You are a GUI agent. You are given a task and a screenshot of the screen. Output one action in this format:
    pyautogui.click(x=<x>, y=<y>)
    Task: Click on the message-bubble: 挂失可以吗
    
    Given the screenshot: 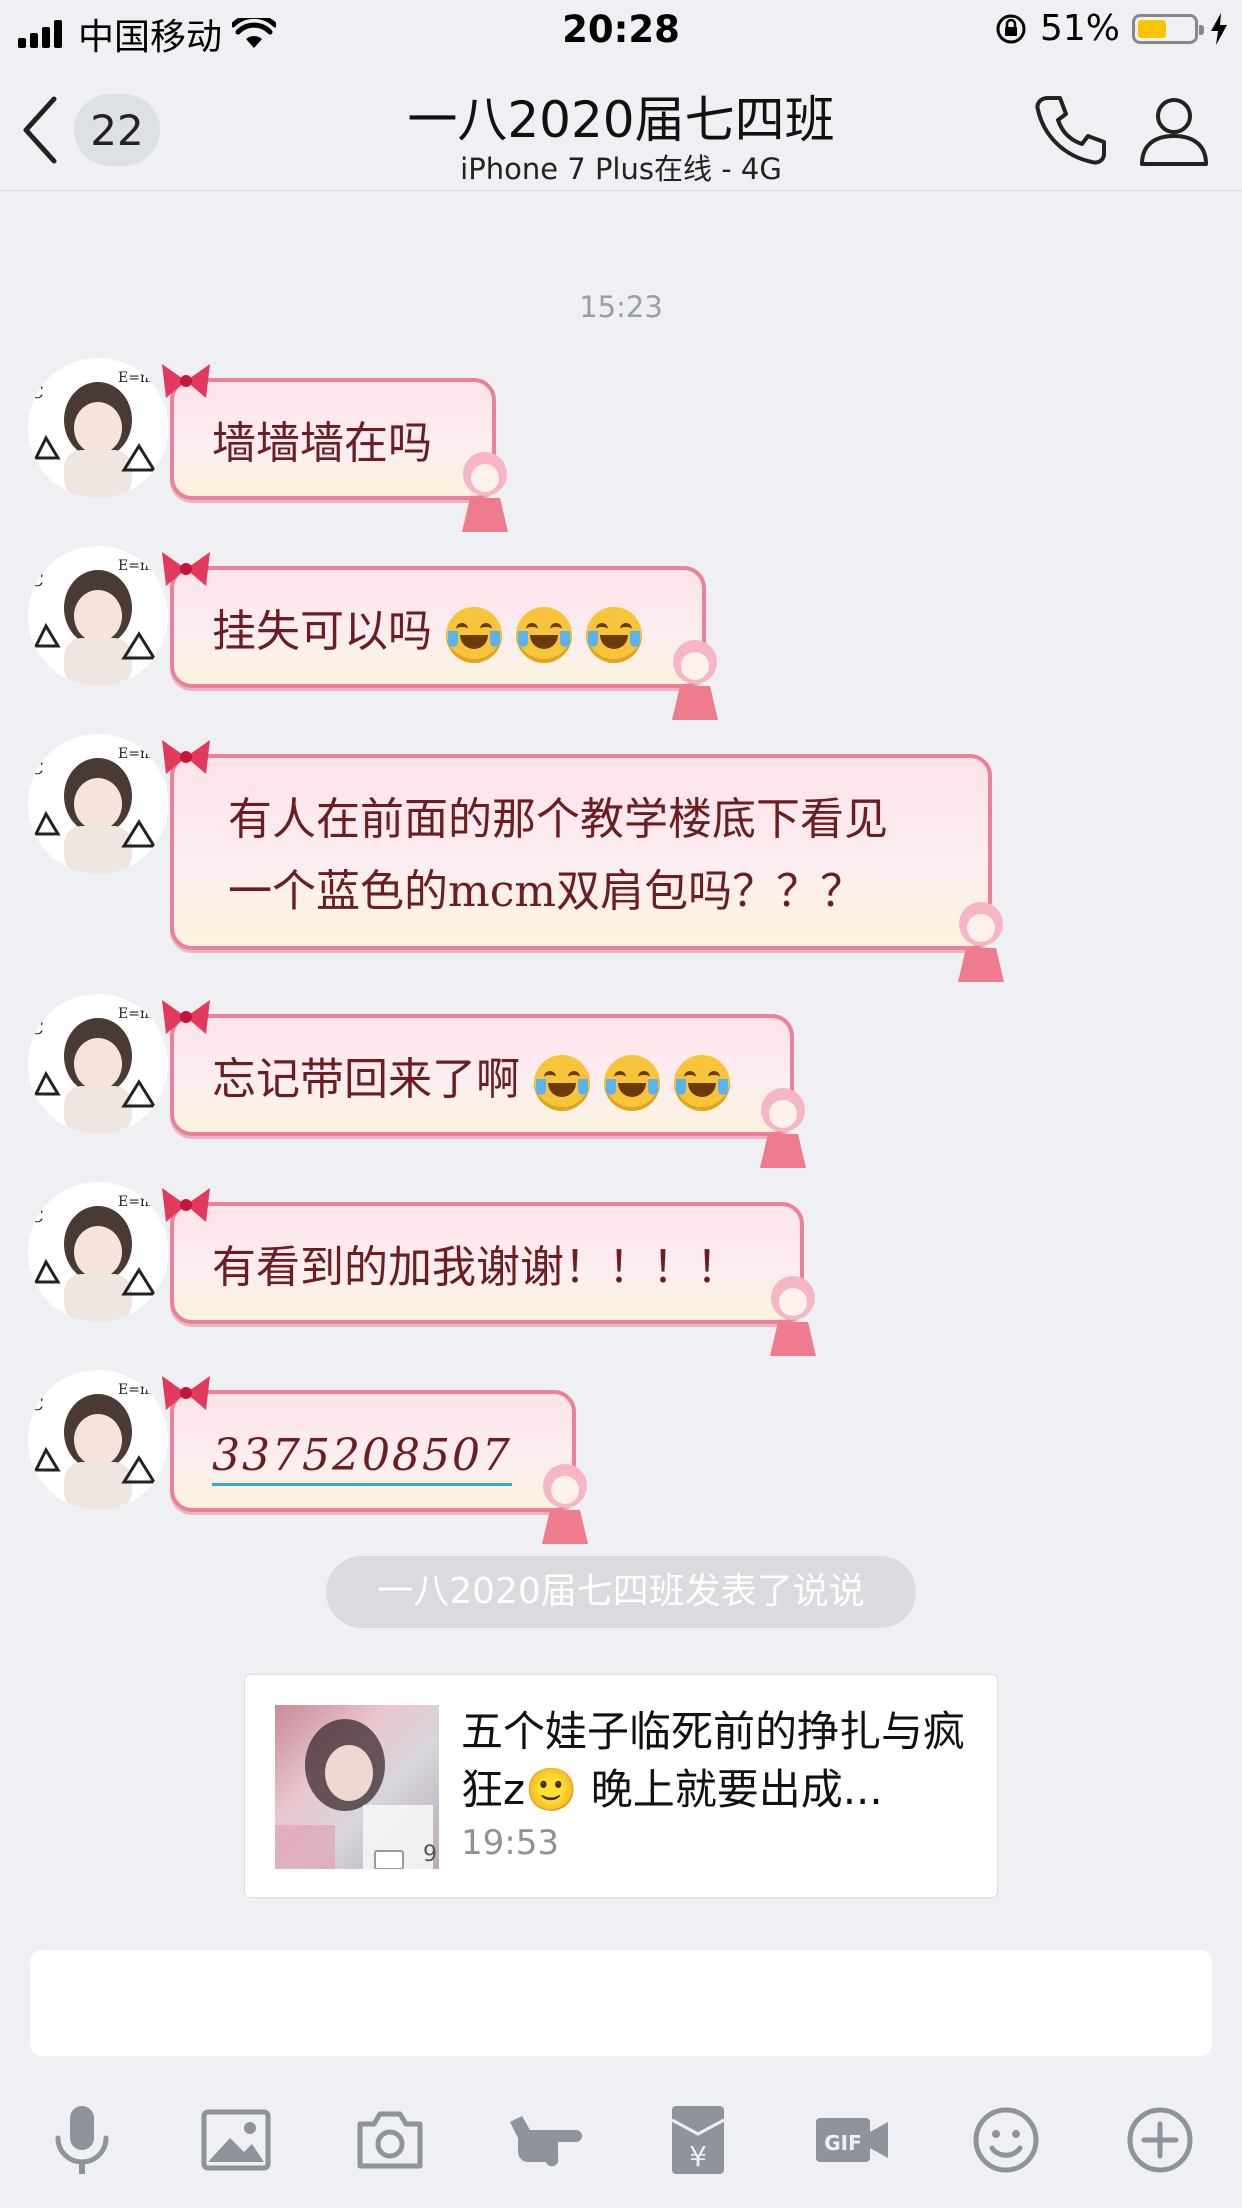 What is the action you would take?
    pyautogui.click(x=440, y=636)
    